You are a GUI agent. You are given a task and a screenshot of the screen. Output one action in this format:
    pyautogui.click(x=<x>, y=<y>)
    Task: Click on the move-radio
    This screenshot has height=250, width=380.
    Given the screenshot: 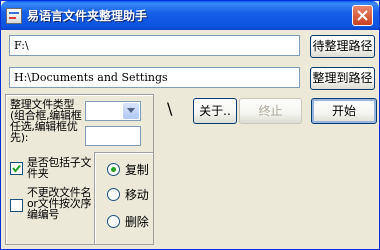 What is the action you would take?
    pyautogui.click(x=113, y=194)
    